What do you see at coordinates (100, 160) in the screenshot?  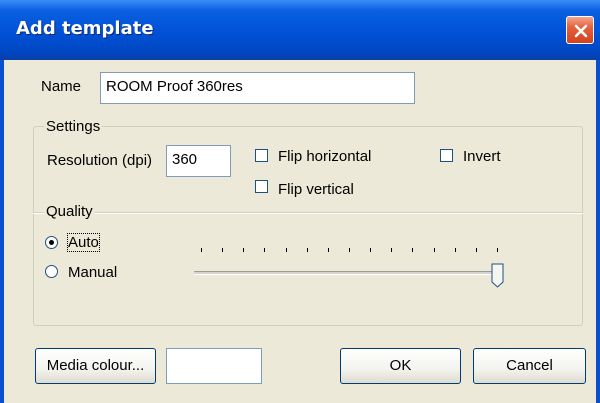 I see `resolution-label: Resolution (dpi)` at bounding box center [100, 160].